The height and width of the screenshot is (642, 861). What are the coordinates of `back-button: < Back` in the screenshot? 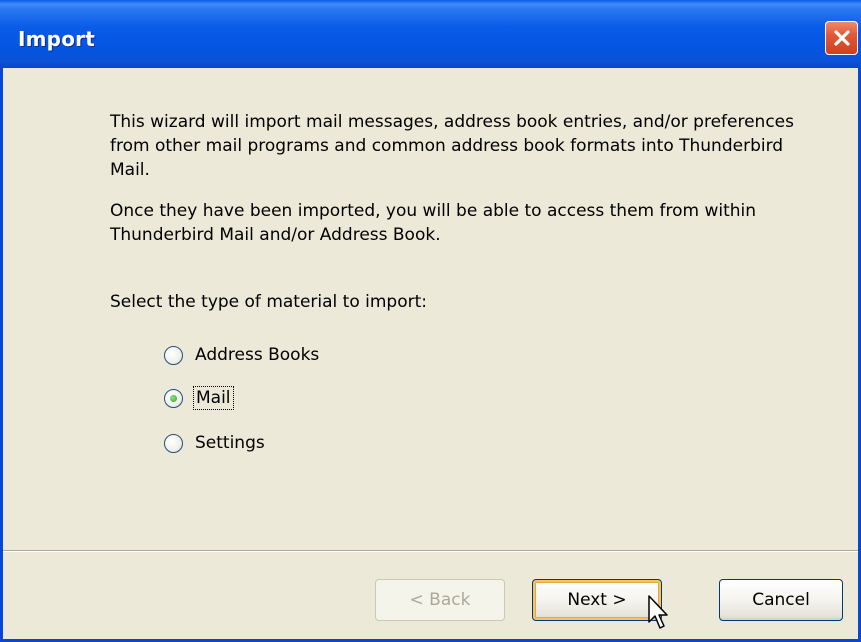 It's located at (440, 600).